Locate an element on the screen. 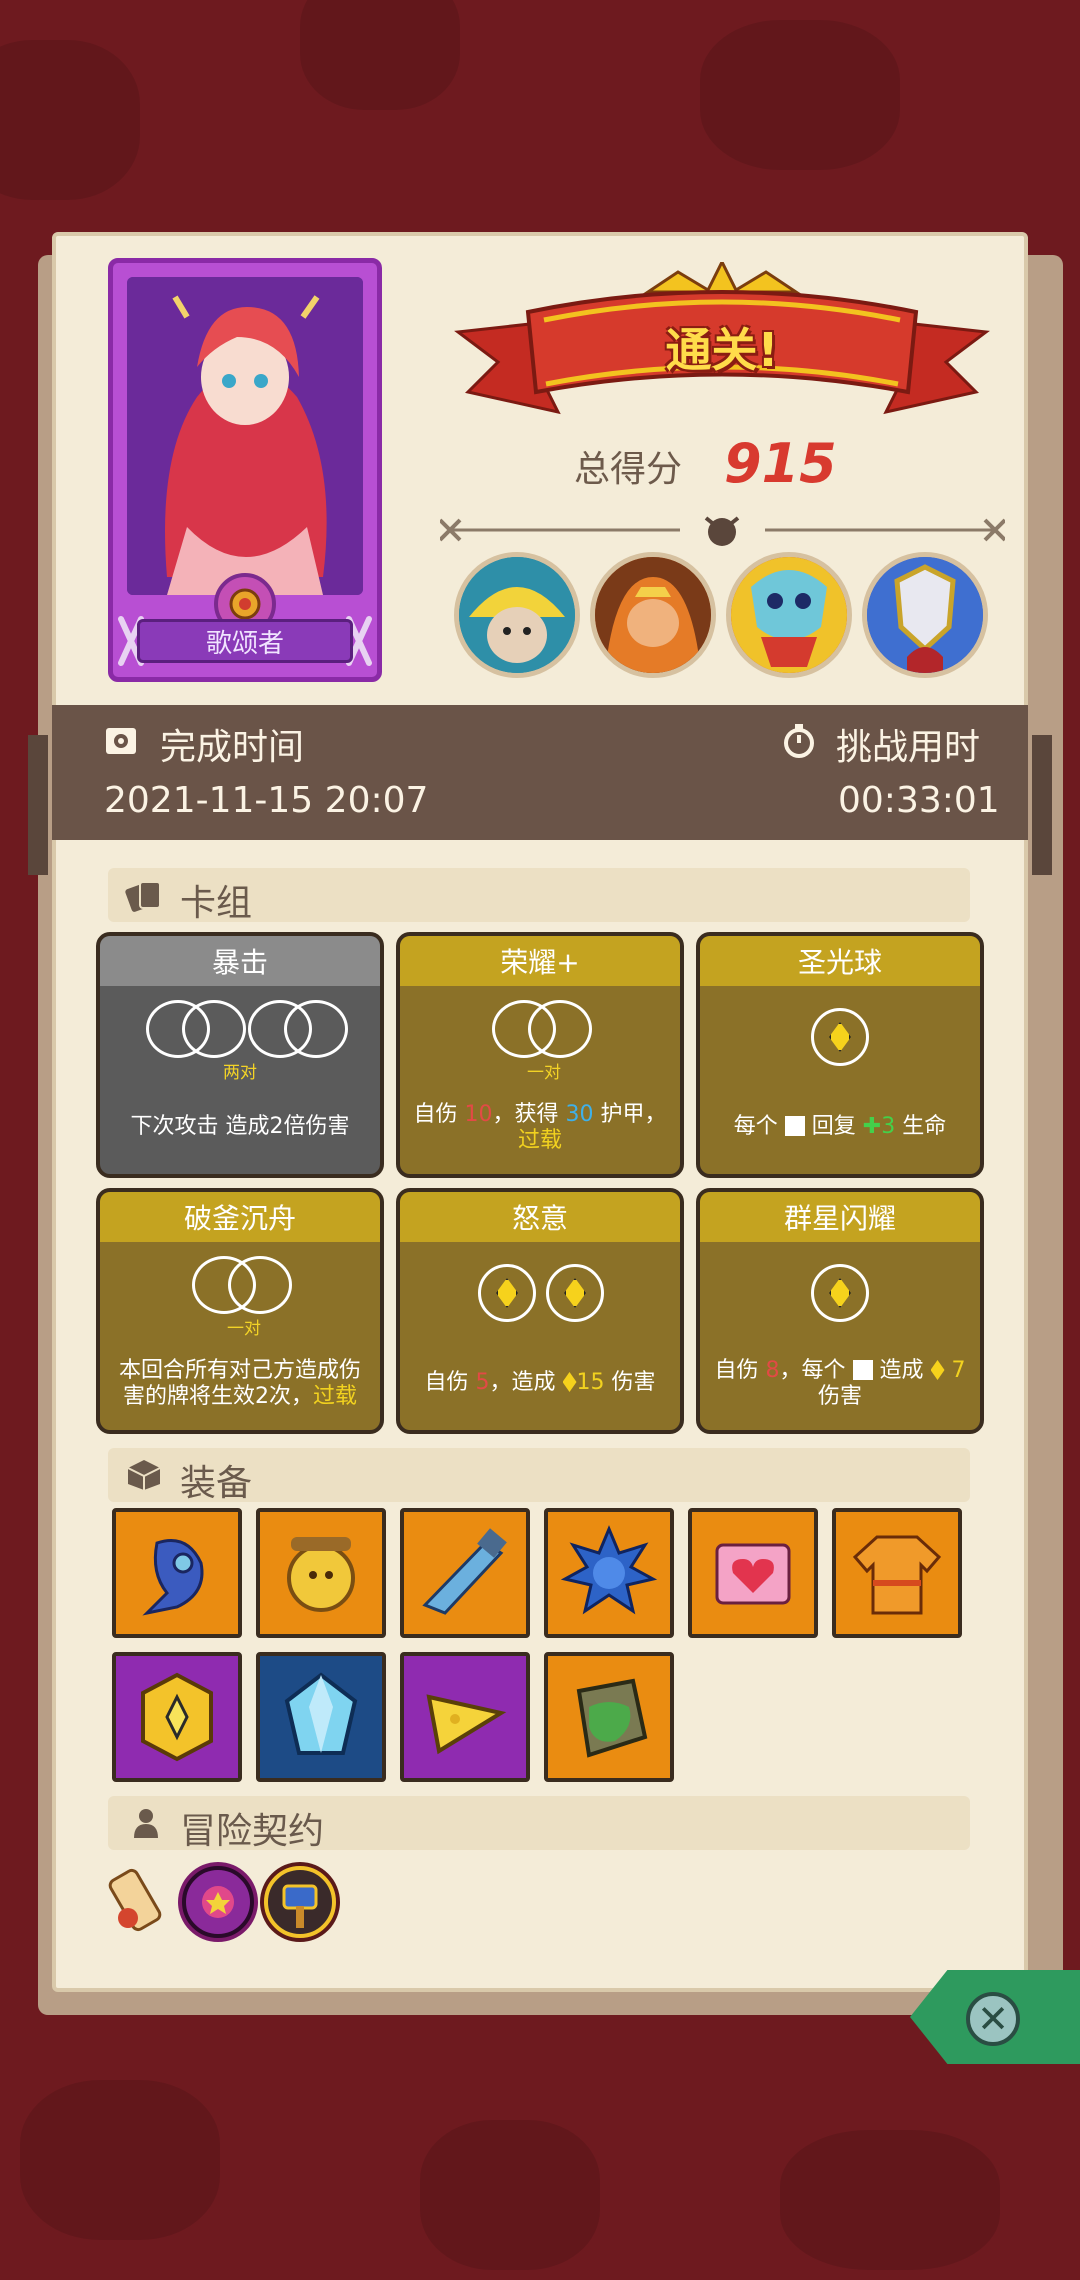 The image size is (1080, 2280). card-title: 群星闪耀 is located at coordinates (840, 1217).